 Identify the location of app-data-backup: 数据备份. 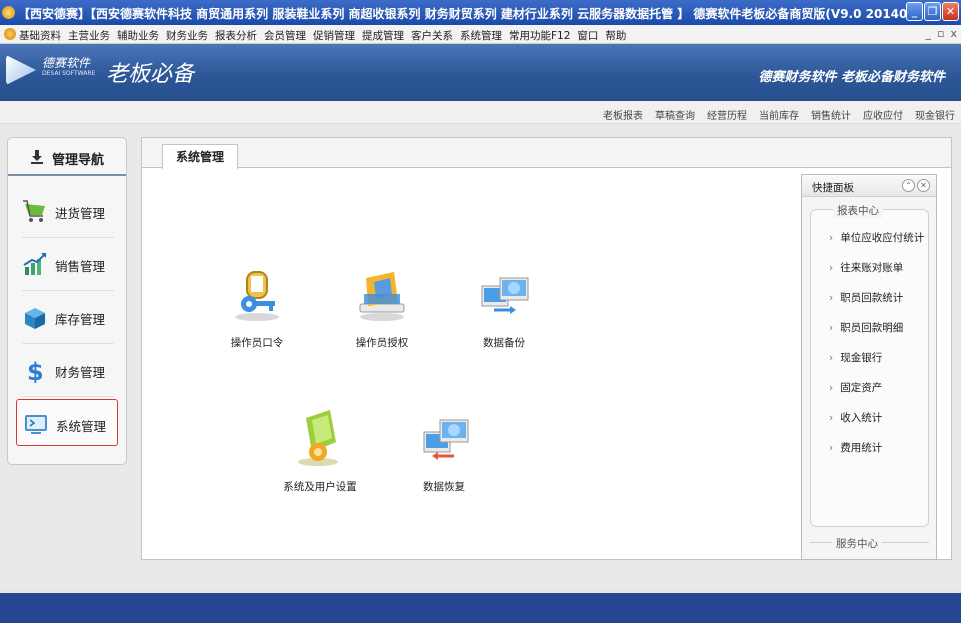
(504, 307).